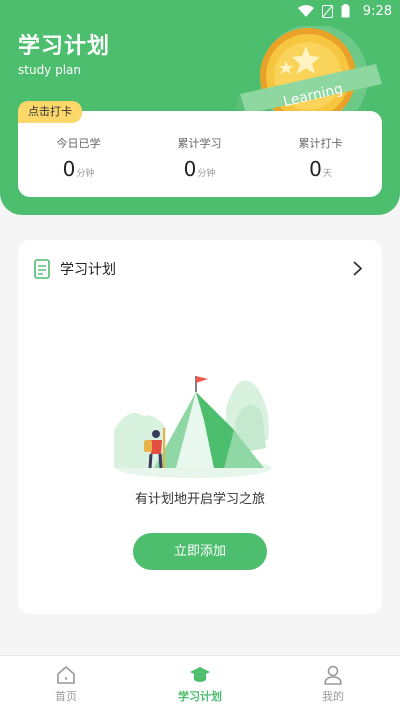 This screenshot has width=400, height=712. I want to click on stats-card: 点击打卡 今日已学 0分钟 累计学习 0分钟 累计打卡 0天, so click(200, 149).